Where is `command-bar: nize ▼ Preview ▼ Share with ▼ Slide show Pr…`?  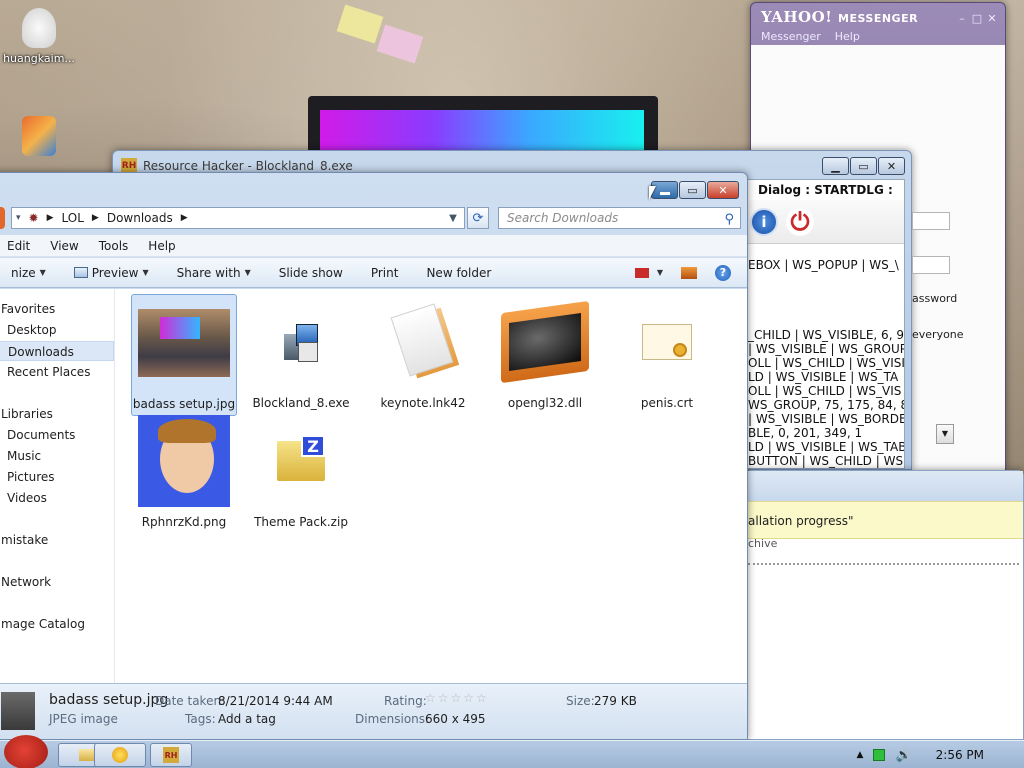 command-bar: nize ▼ Preview ▼ Share with ▼ Slide show Pr… is located at coordinates (373, 273).